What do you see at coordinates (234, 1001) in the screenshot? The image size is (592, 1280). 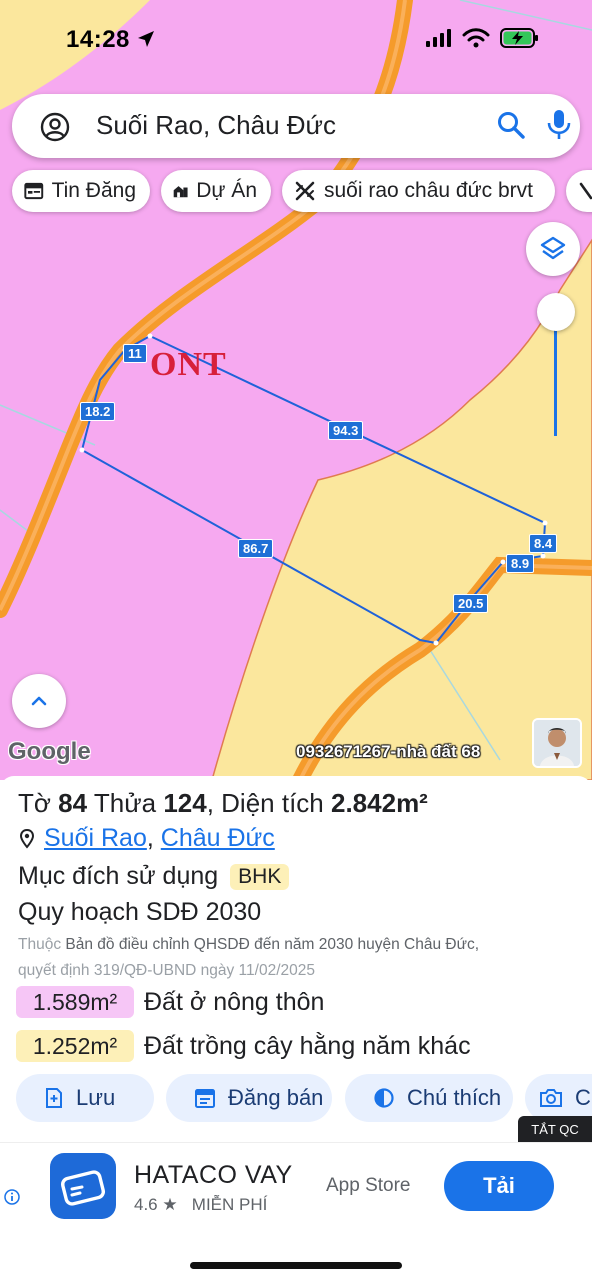 I see `land-type-label: Đất ở nông thôn` at bounding box center [234, 1001].